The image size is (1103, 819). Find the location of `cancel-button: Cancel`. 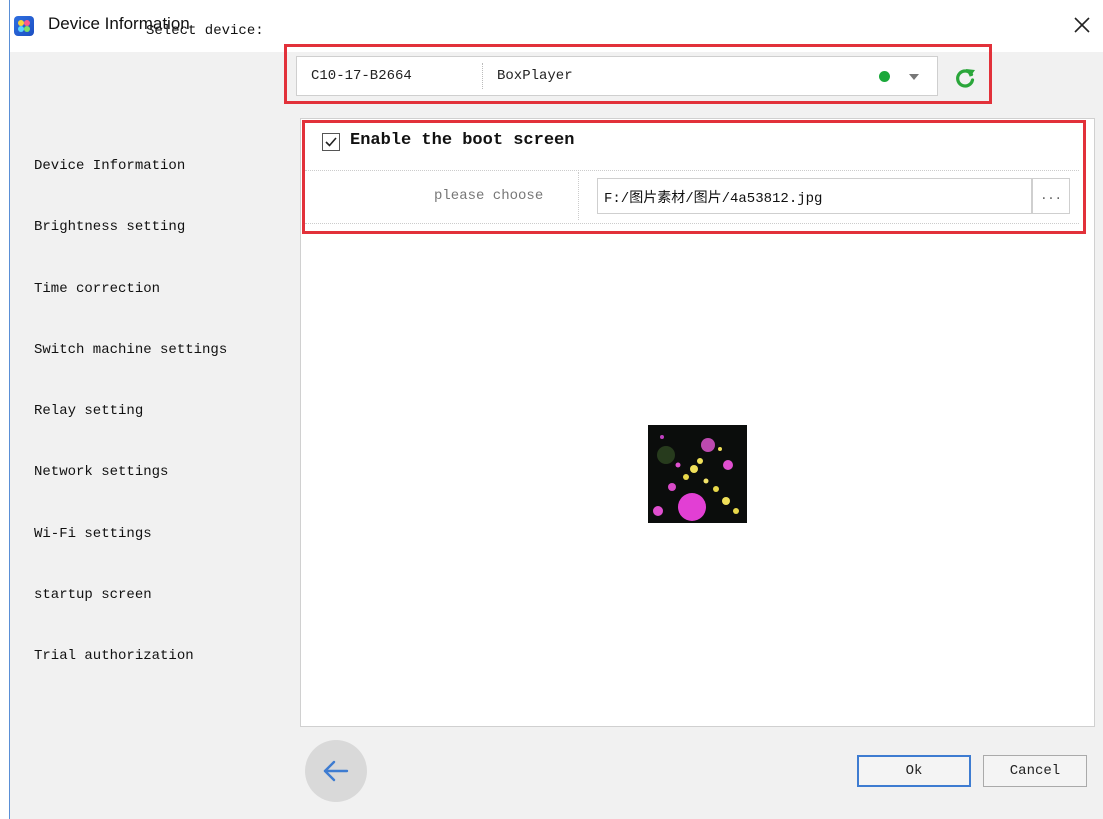

cancel-button: Cancel is located at coordinates (1035, 771).